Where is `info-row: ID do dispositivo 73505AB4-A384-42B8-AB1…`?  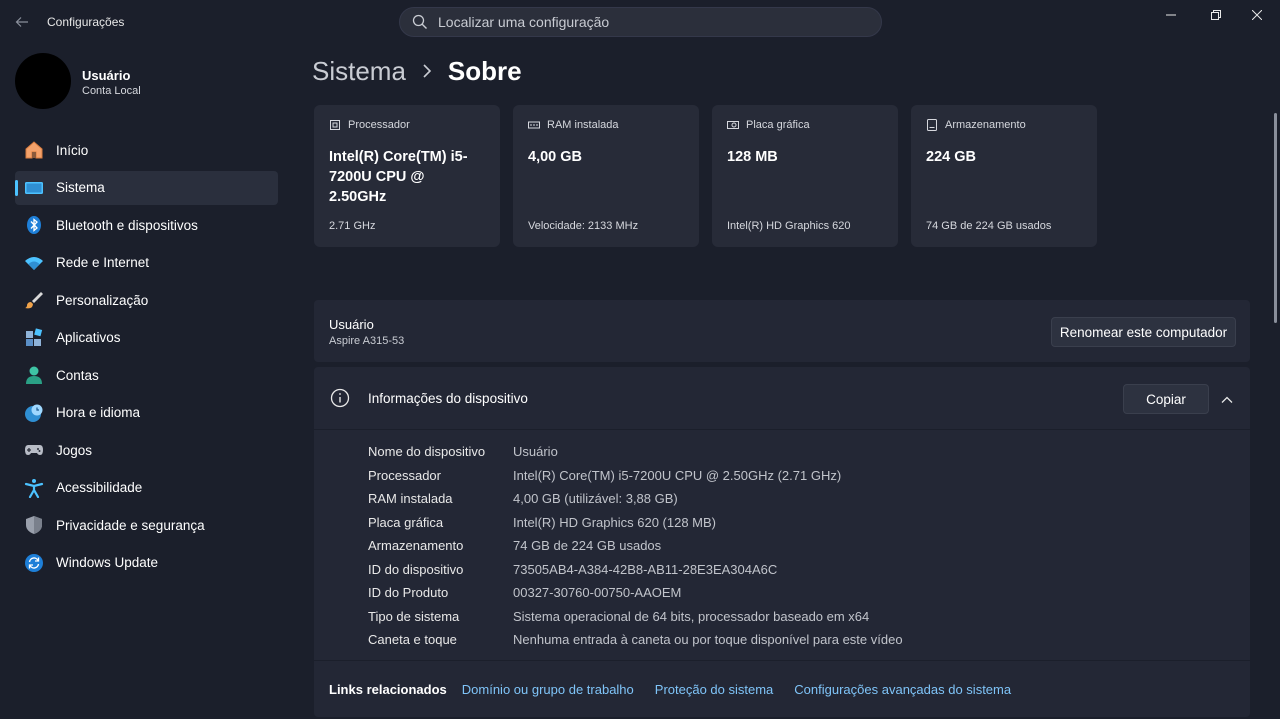
info-row: ID do dispositivo 73505AB4-A384-42B8-AB1… is located at coordinates (635, 570).